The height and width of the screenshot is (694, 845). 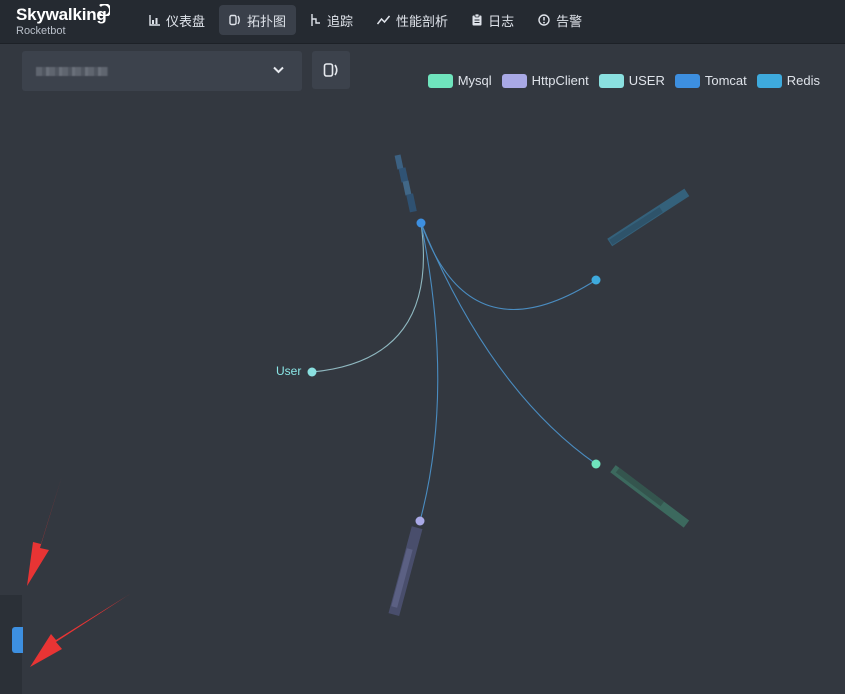 What do you see at coordinates (289, 371) in the screenshot?
I see `node-user-label: User` at bounding box center [289, 371].